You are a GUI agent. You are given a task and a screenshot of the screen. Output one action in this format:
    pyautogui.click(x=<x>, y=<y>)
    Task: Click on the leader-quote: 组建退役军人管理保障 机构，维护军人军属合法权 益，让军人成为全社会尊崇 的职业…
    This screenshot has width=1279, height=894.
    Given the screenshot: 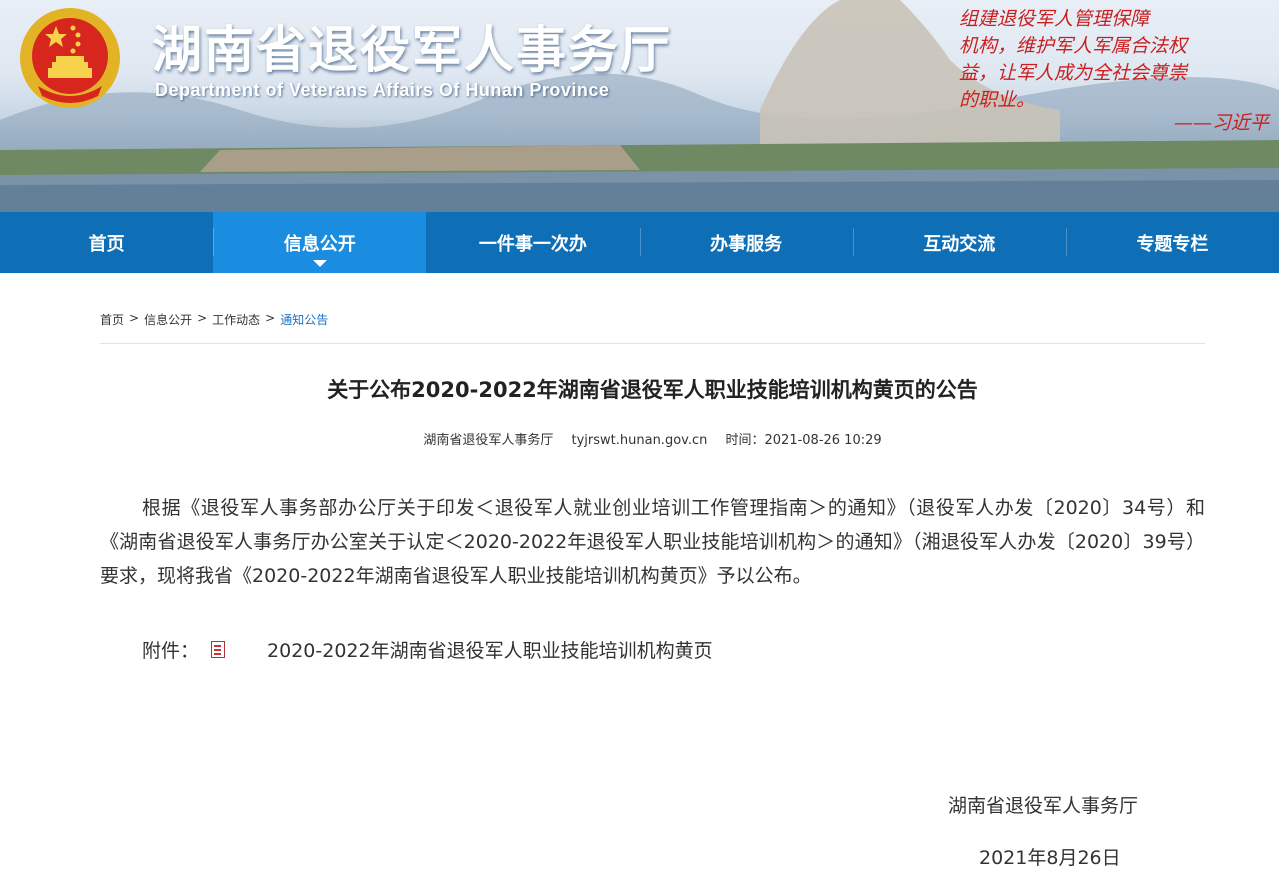 What is the action you would take?
    pyautogui.click(x=1115, y=60)
    